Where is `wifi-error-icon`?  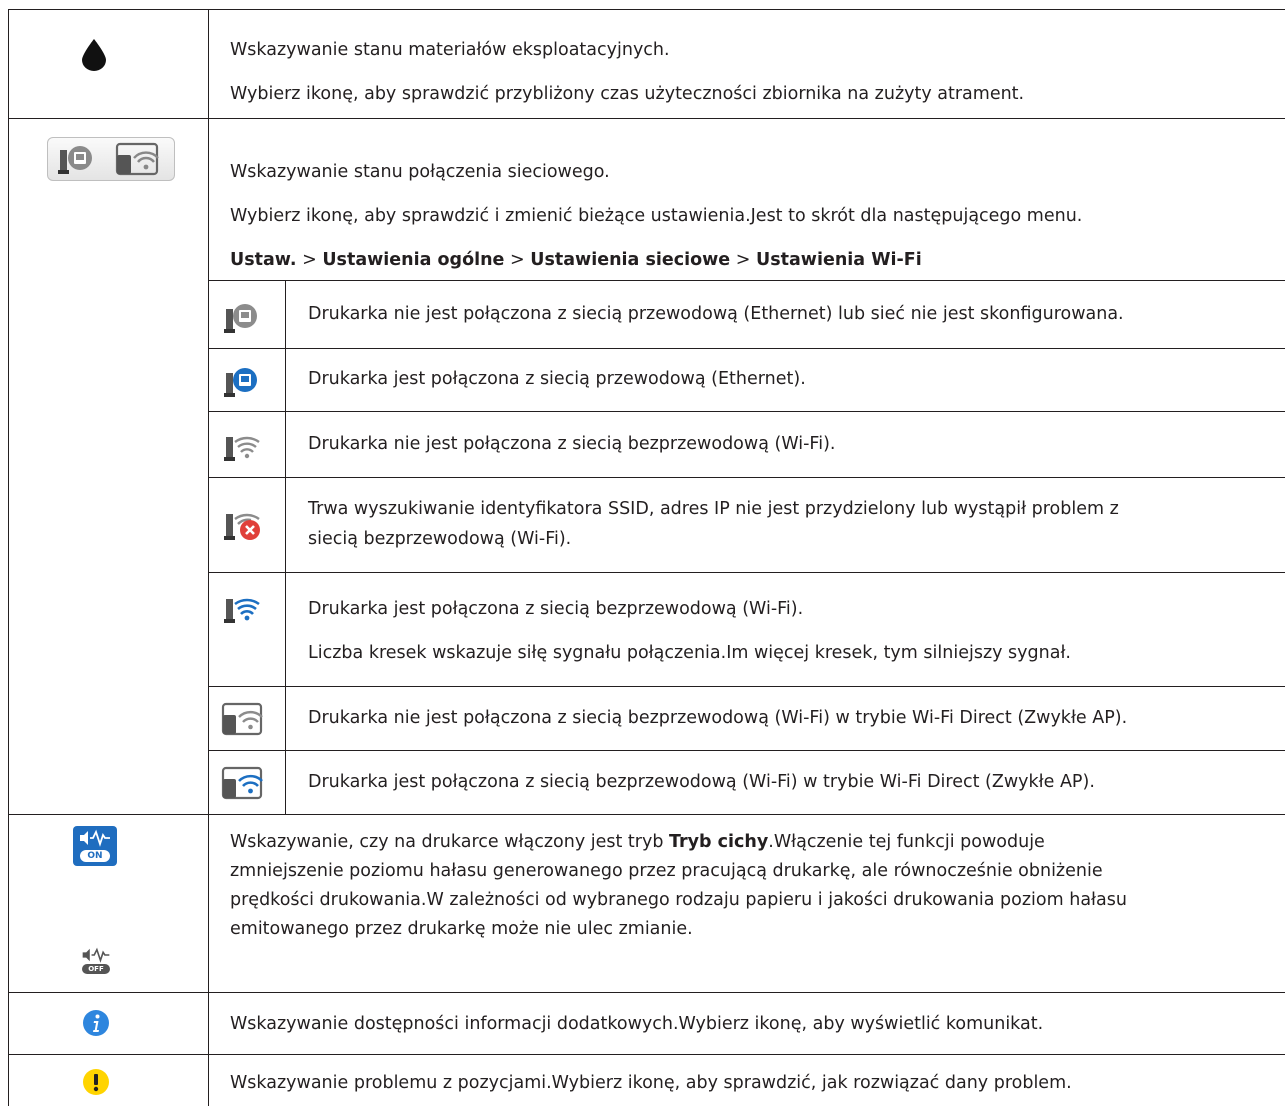 wifi-error-icon is located at coordinates (242, 526).